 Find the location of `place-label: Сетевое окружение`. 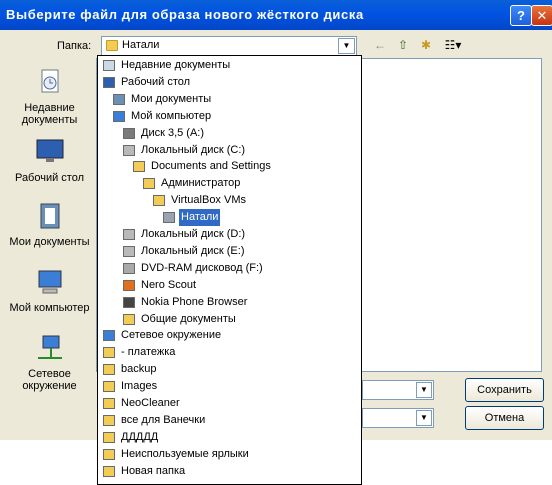

place-label: Сетевое окружение is located at coordinates (49, 380).